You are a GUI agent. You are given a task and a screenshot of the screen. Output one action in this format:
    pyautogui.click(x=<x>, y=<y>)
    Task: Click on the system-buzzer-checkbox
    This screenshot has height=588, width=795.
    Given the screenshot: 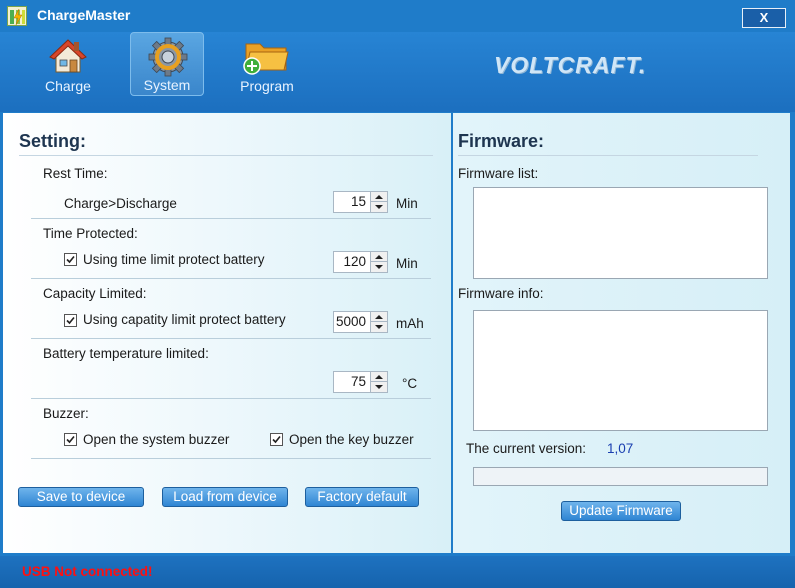 What is the action you would take?
    pyautogui.click(x=70, y=439)
    